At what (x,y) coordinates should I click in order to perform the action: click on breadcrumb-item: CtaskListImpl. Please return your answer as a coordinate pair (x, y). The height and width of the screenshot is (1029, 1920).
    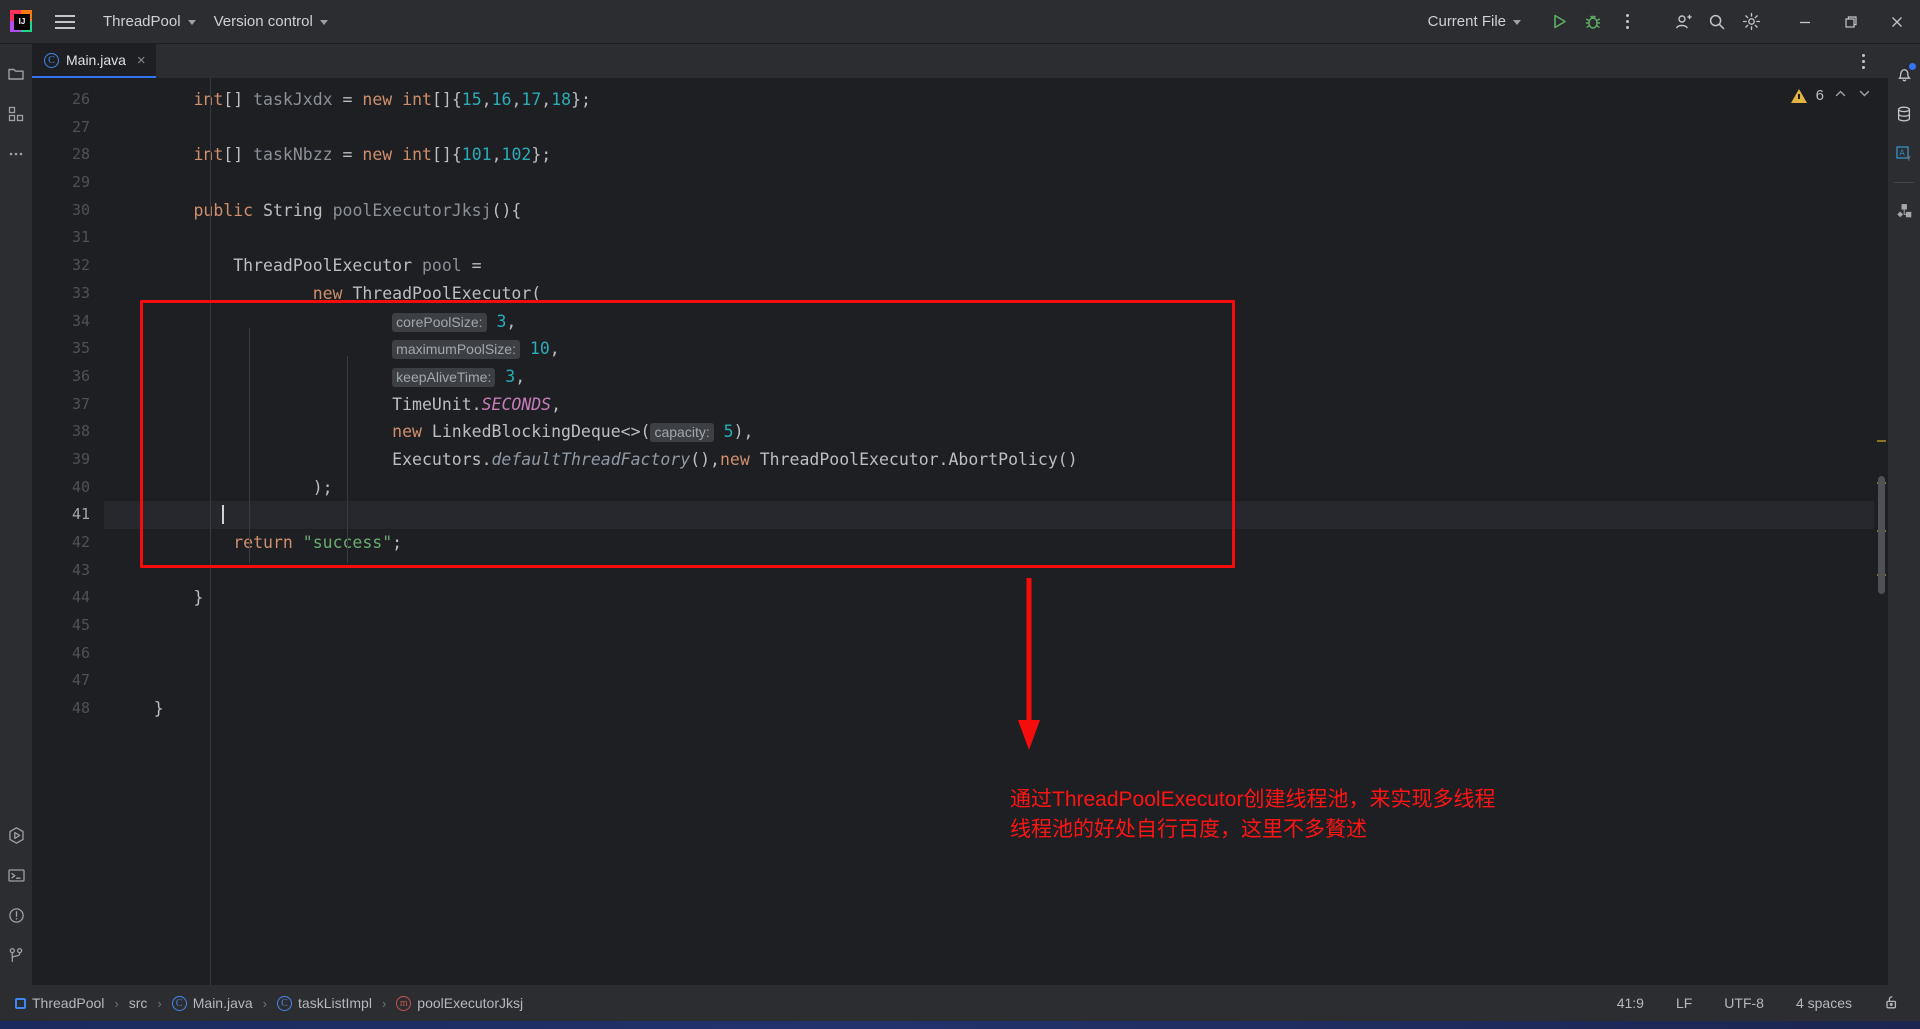
    Looking at the image, I should click on (324, 1003).